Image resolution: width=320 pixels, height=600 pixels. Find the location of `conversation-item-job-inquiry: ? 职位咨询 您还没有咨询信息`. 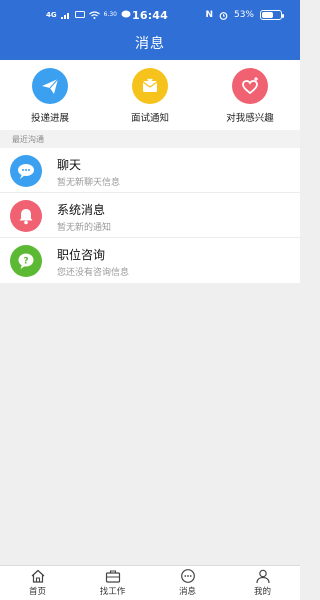

conversation-item-job-inquiry: ? 职位咨询 您还没有咨询信息 is located at coordinates (150, 260).